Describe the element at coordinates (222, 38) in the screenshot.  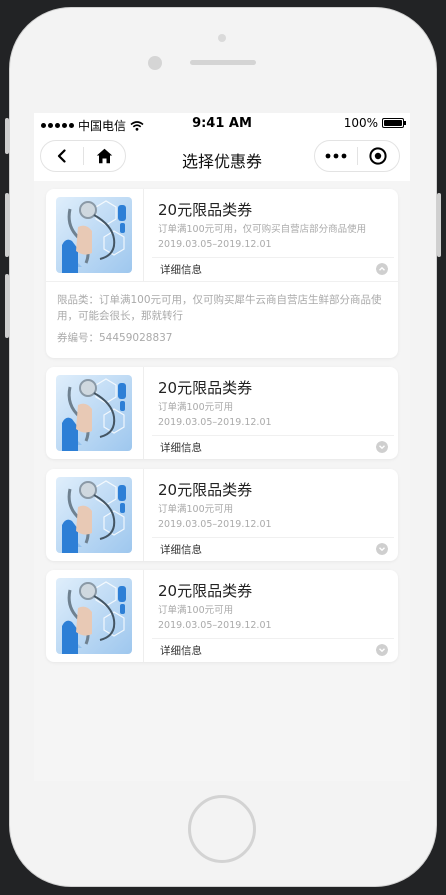
I see `proximity-sensor` at that location.